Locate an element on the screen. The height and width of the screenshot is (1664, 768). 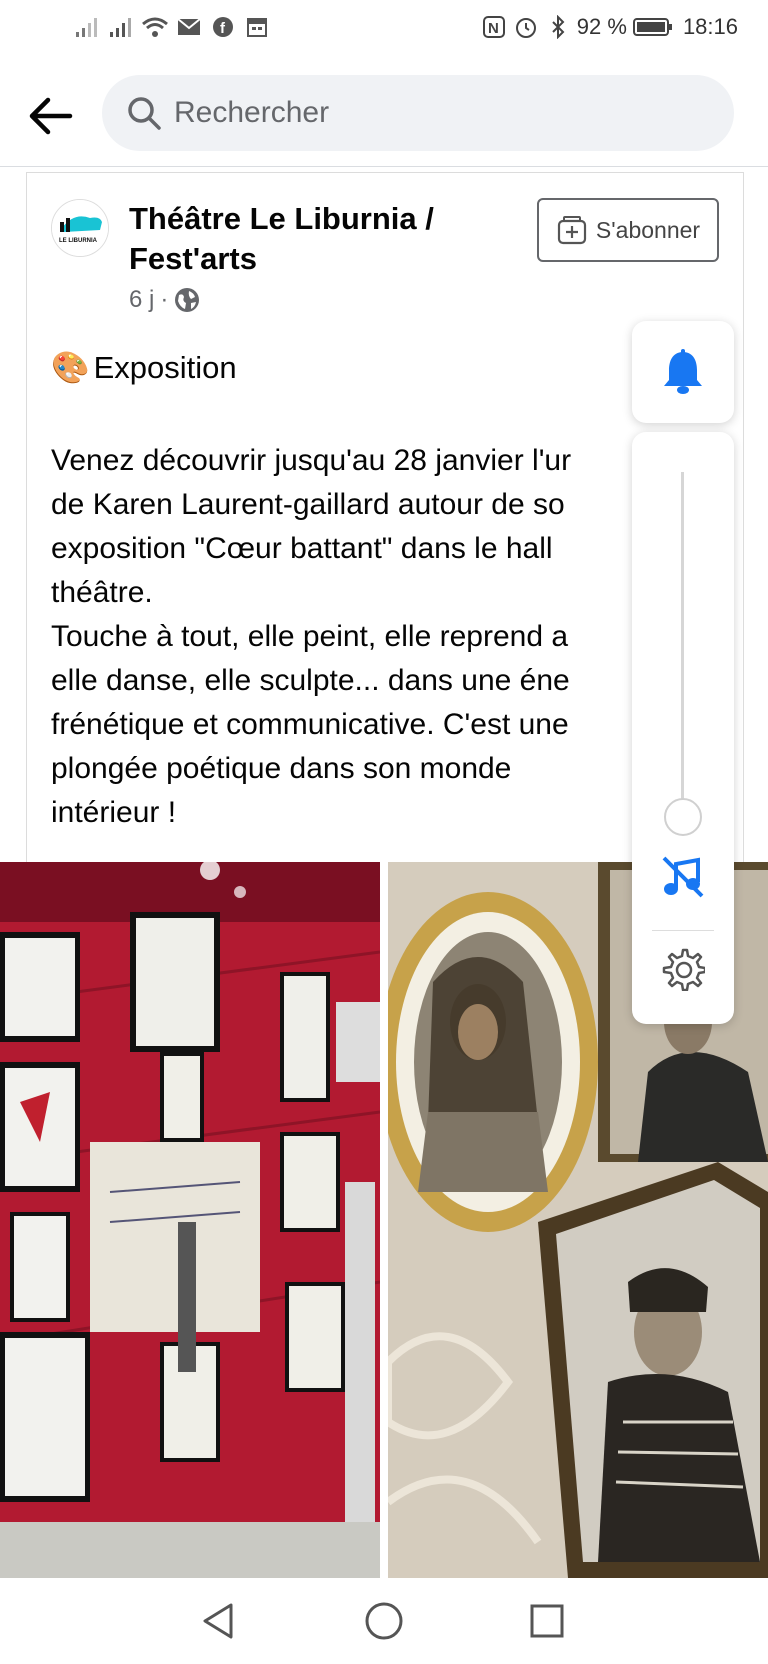
mail-icon is located at coordinates (189, 27).